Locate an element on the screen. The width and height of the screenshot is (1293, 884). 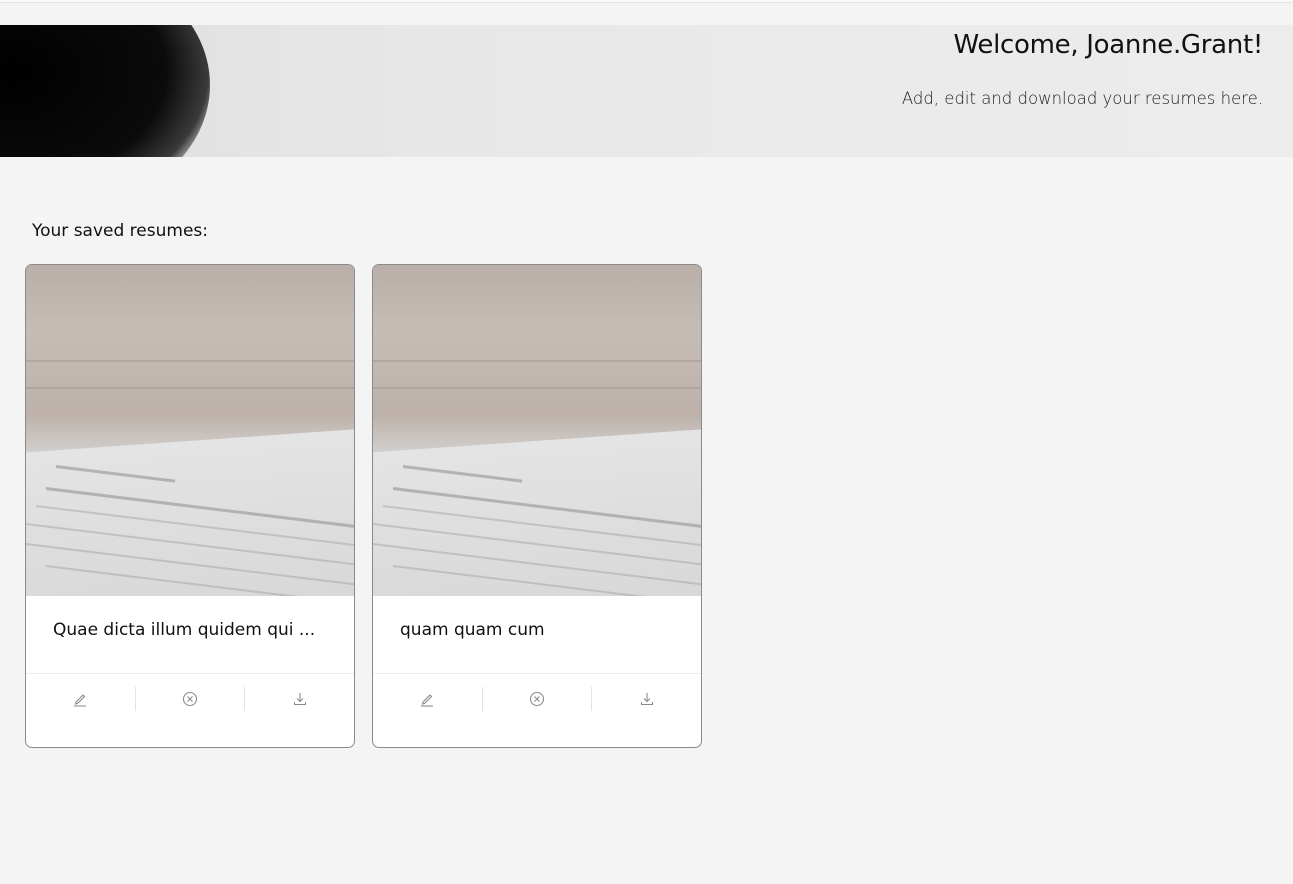
hero-decorative-shape is located at coordinates (105, 91).